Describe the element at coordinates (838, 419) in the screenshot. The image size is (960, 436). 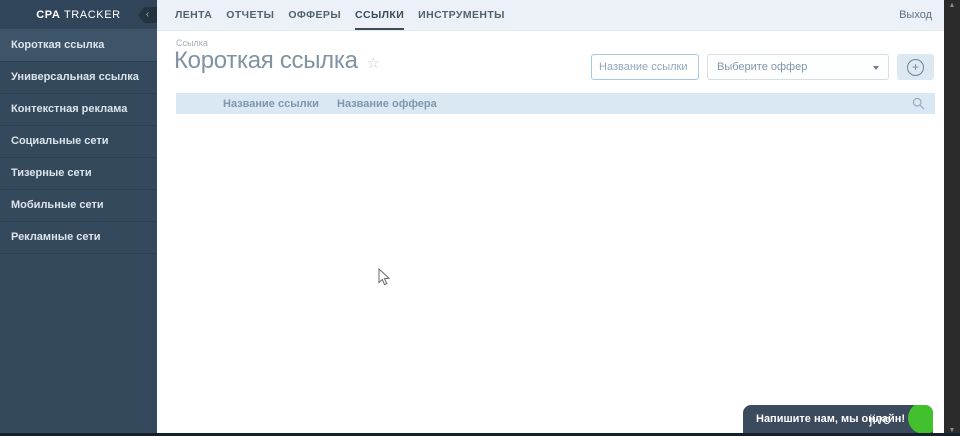
I see `chat-widget: Напишите нам, мы онлайн! jivo` at that location.